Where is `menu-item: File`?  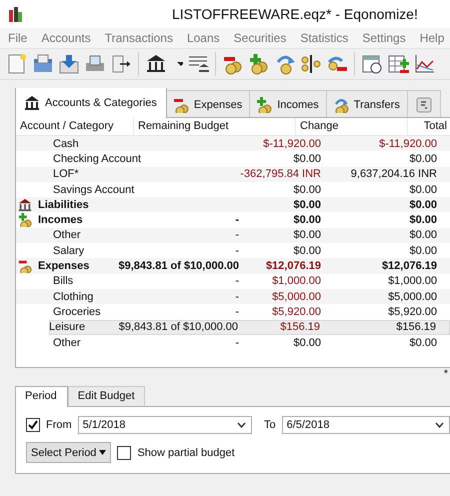
menu-item: File is located at coordinates (18, 38).